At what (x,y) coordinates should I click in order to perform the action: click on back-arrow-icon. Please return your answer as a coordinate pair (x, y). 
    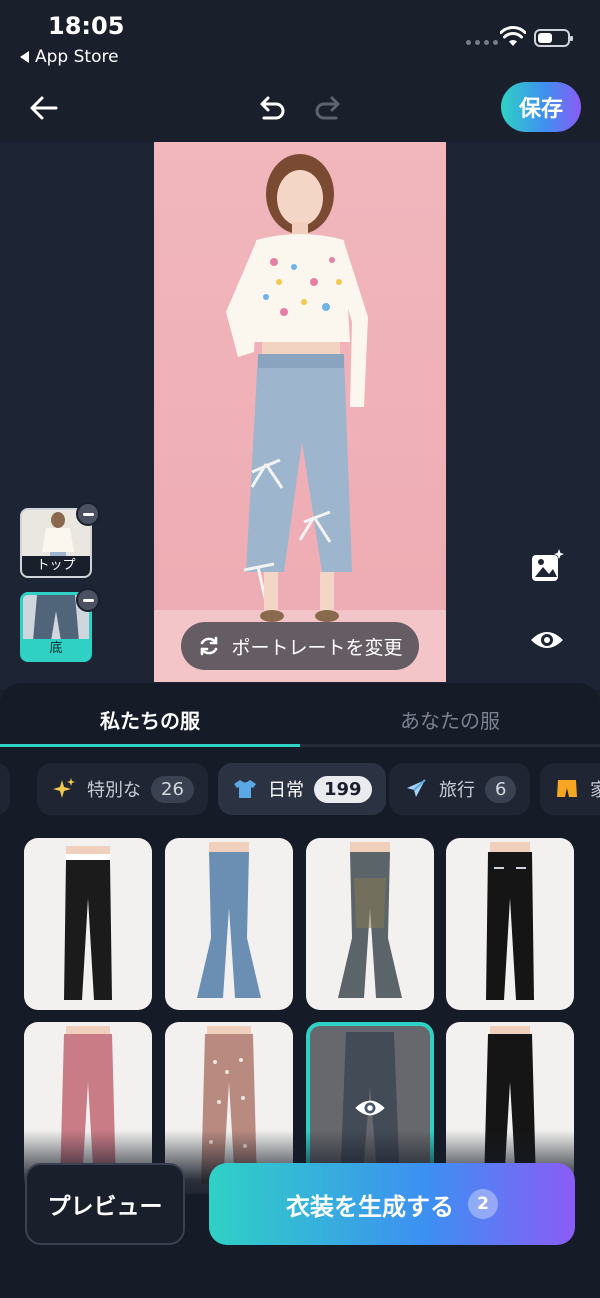
    Looking at the image, I should click on (44, 108).